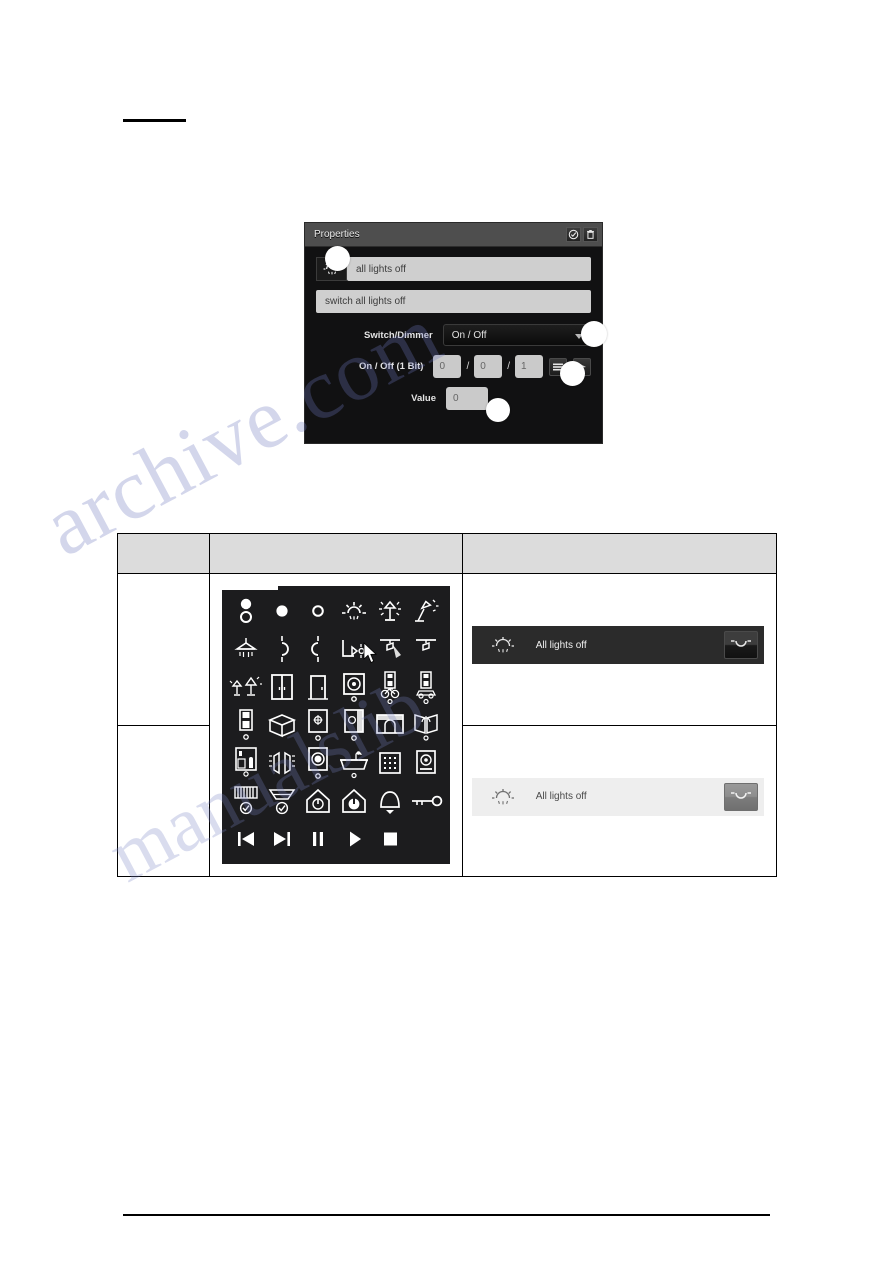  I want to click on name-input: all lights off, so click(469, 269).